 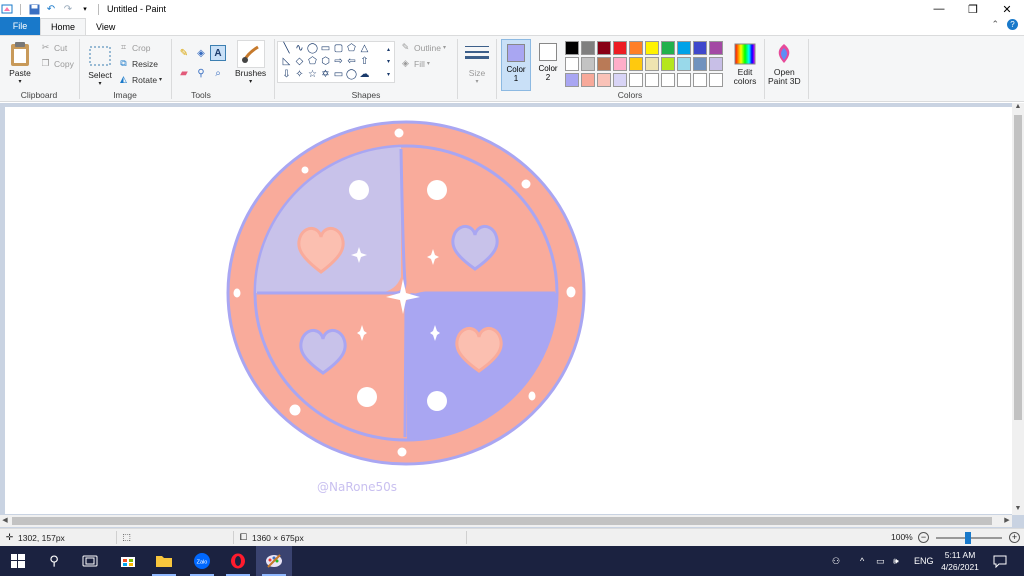 What do you see at coordinates (218, 73) in the screenshot?
I see `magnifier-icon: ⌕` at bounding box center [218, 73].